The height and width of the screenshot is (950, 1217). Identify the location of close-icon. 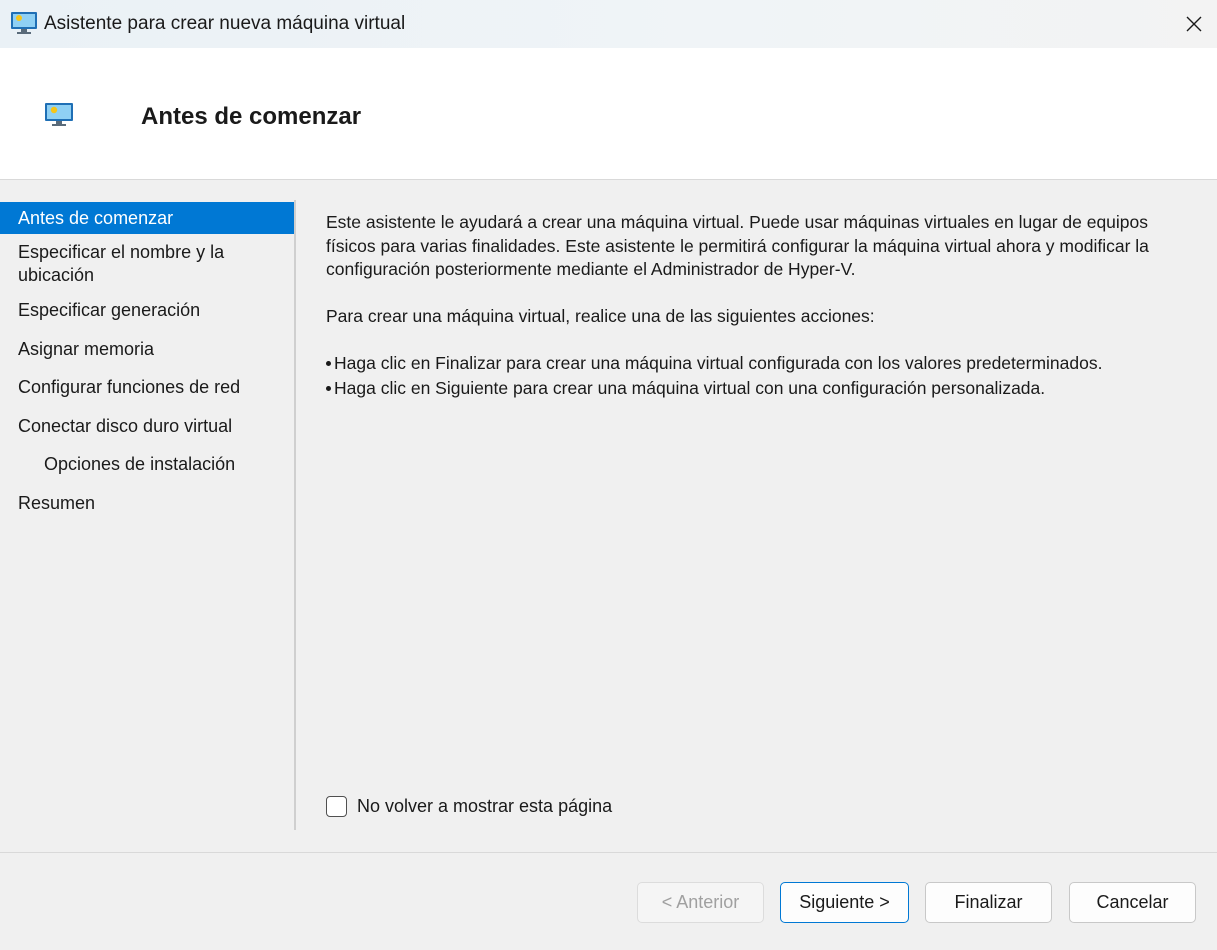
(1194, 24).